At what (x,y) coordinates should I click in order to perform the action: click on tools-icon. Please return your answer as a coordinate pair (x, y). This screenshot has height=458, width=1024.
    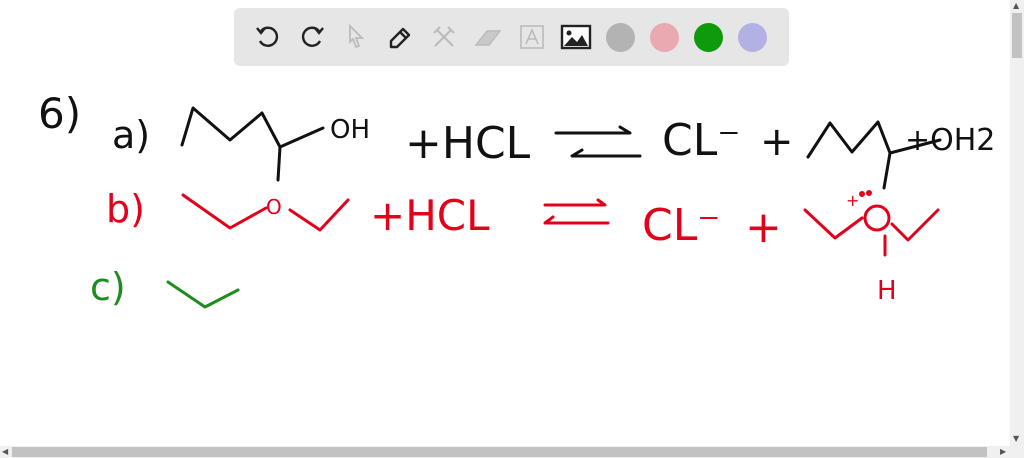
    Looking at the image, I should click on (444, 36).